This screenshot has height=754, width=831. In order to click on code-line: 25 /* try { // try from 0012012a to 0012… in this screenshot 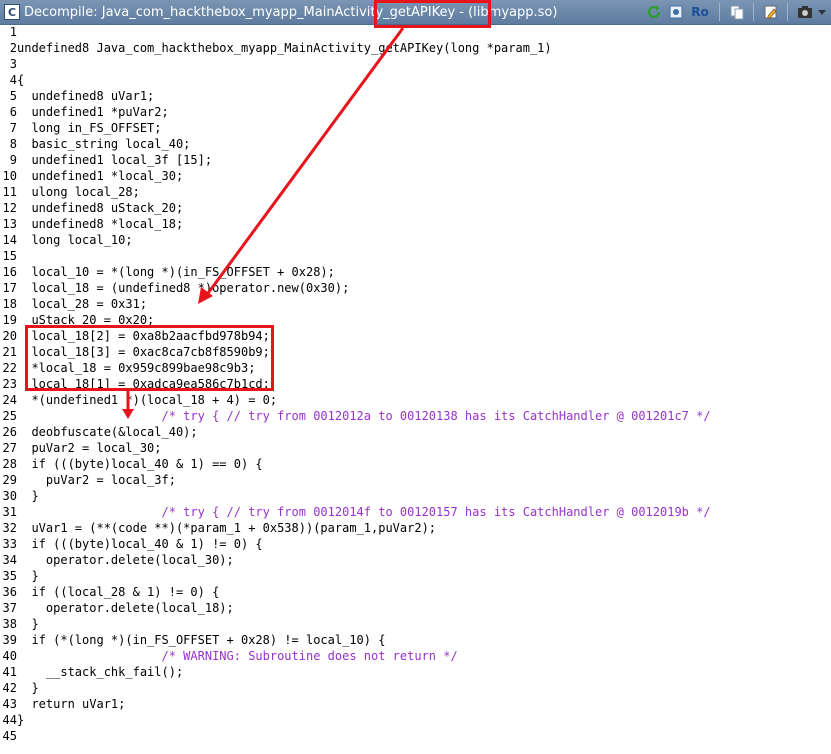, I will do `click(356, 416)`.